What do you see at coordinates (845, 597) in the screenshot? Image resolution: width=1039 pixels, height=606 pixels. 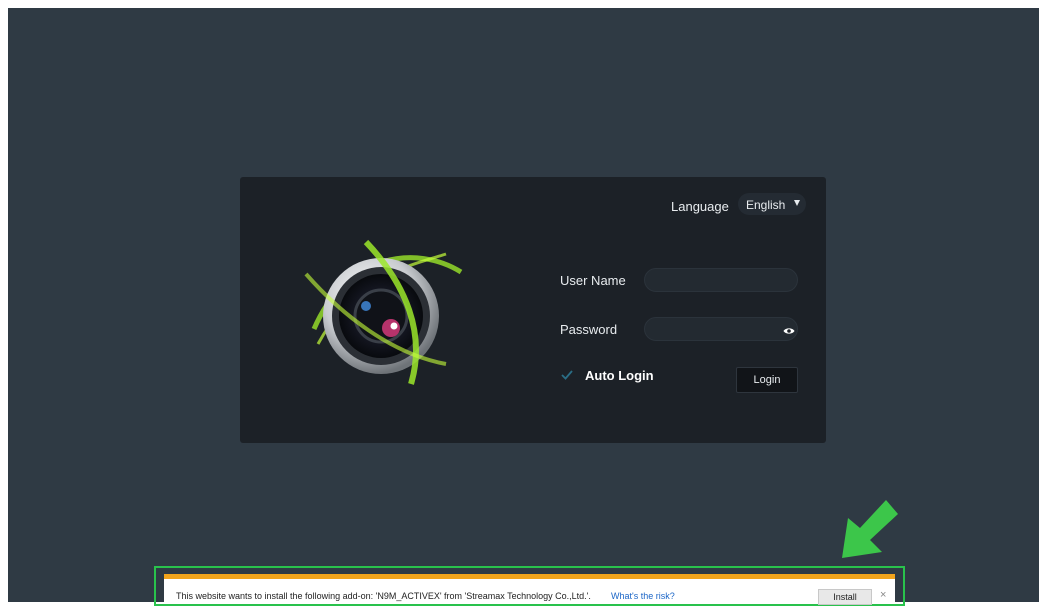 I see `install-button: Install` at bounding box center [845, 597].